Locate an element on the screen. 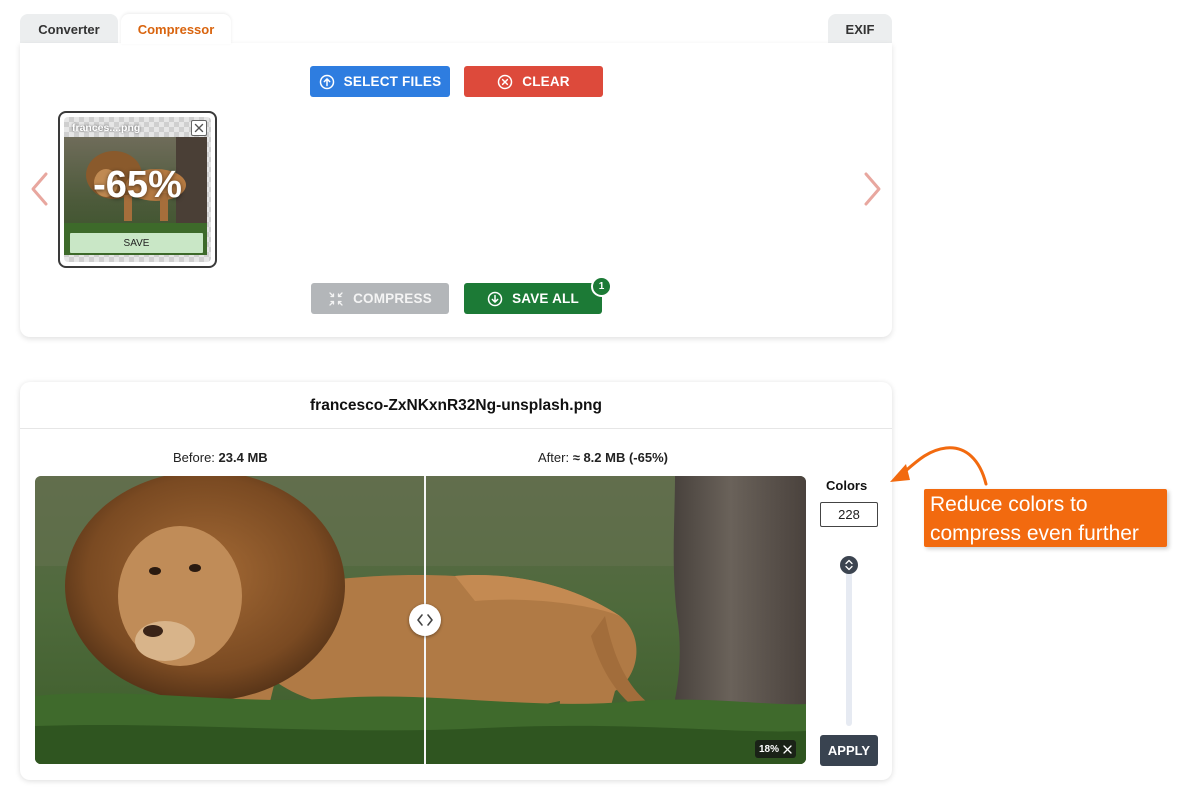  before-label: Before: is located at coordinates (194, 457).